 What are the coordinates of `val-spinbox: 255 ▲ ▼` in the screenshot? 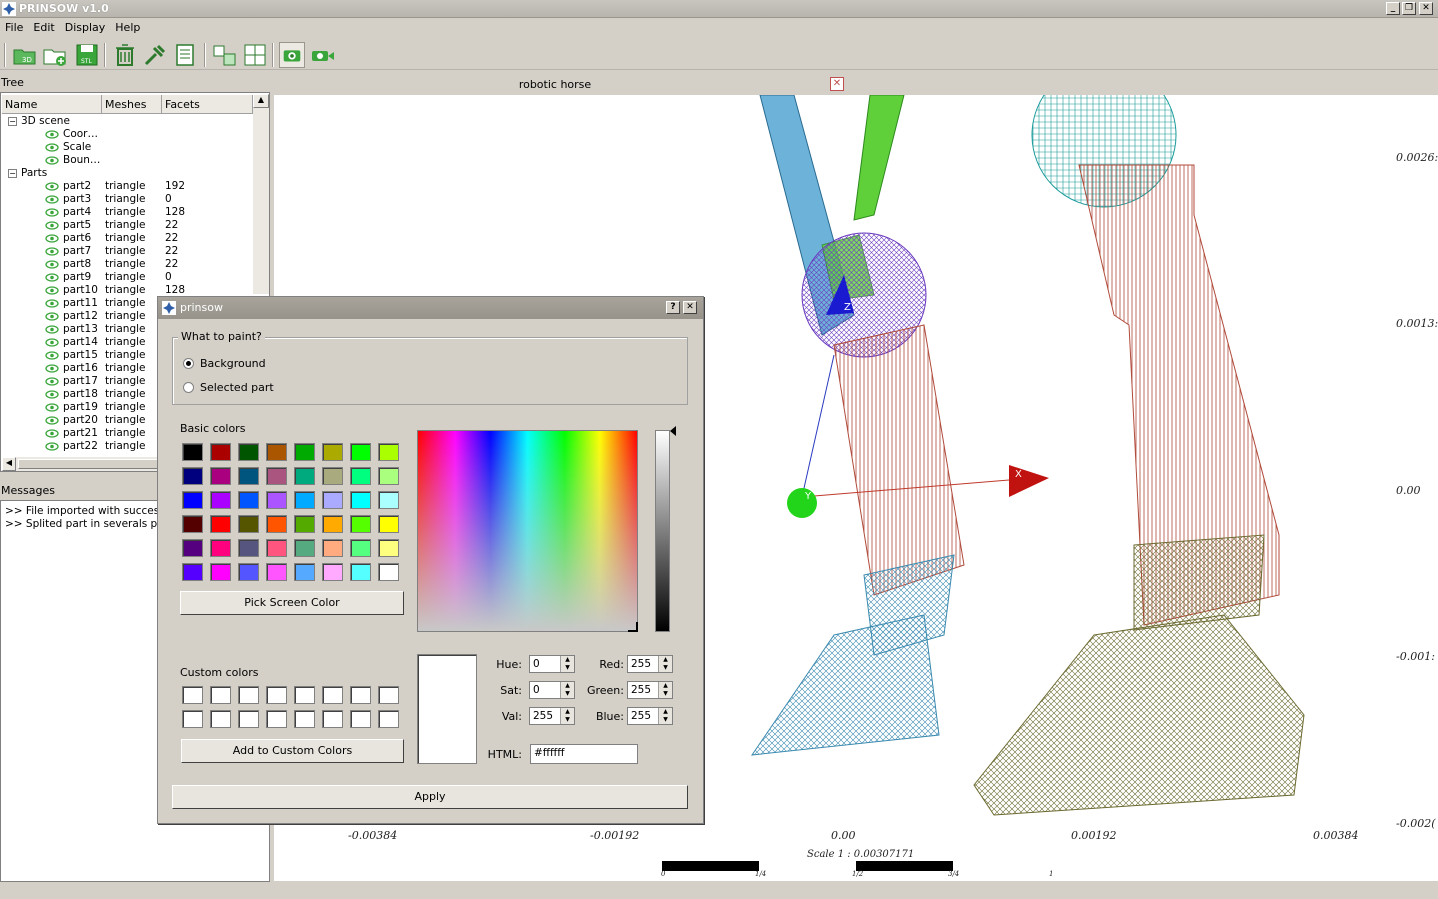 It's located at (552, 716).